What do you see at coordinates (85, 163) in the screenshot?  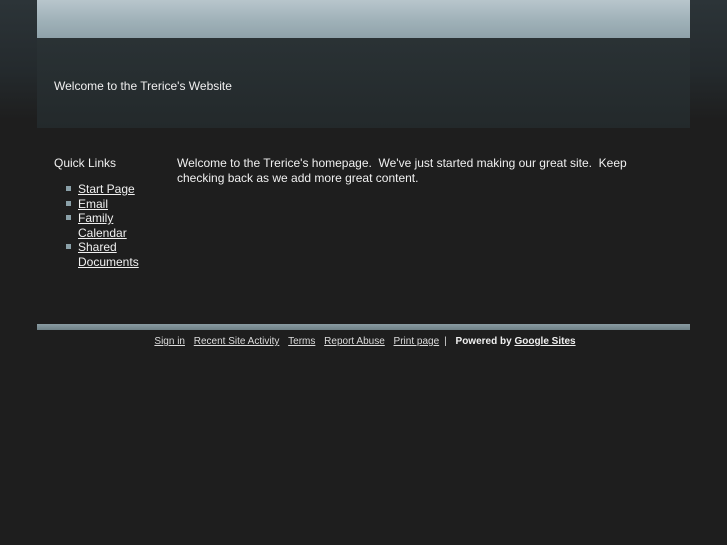 I see `sidebar-title: Quick Links` at bounding box center [85, 163].